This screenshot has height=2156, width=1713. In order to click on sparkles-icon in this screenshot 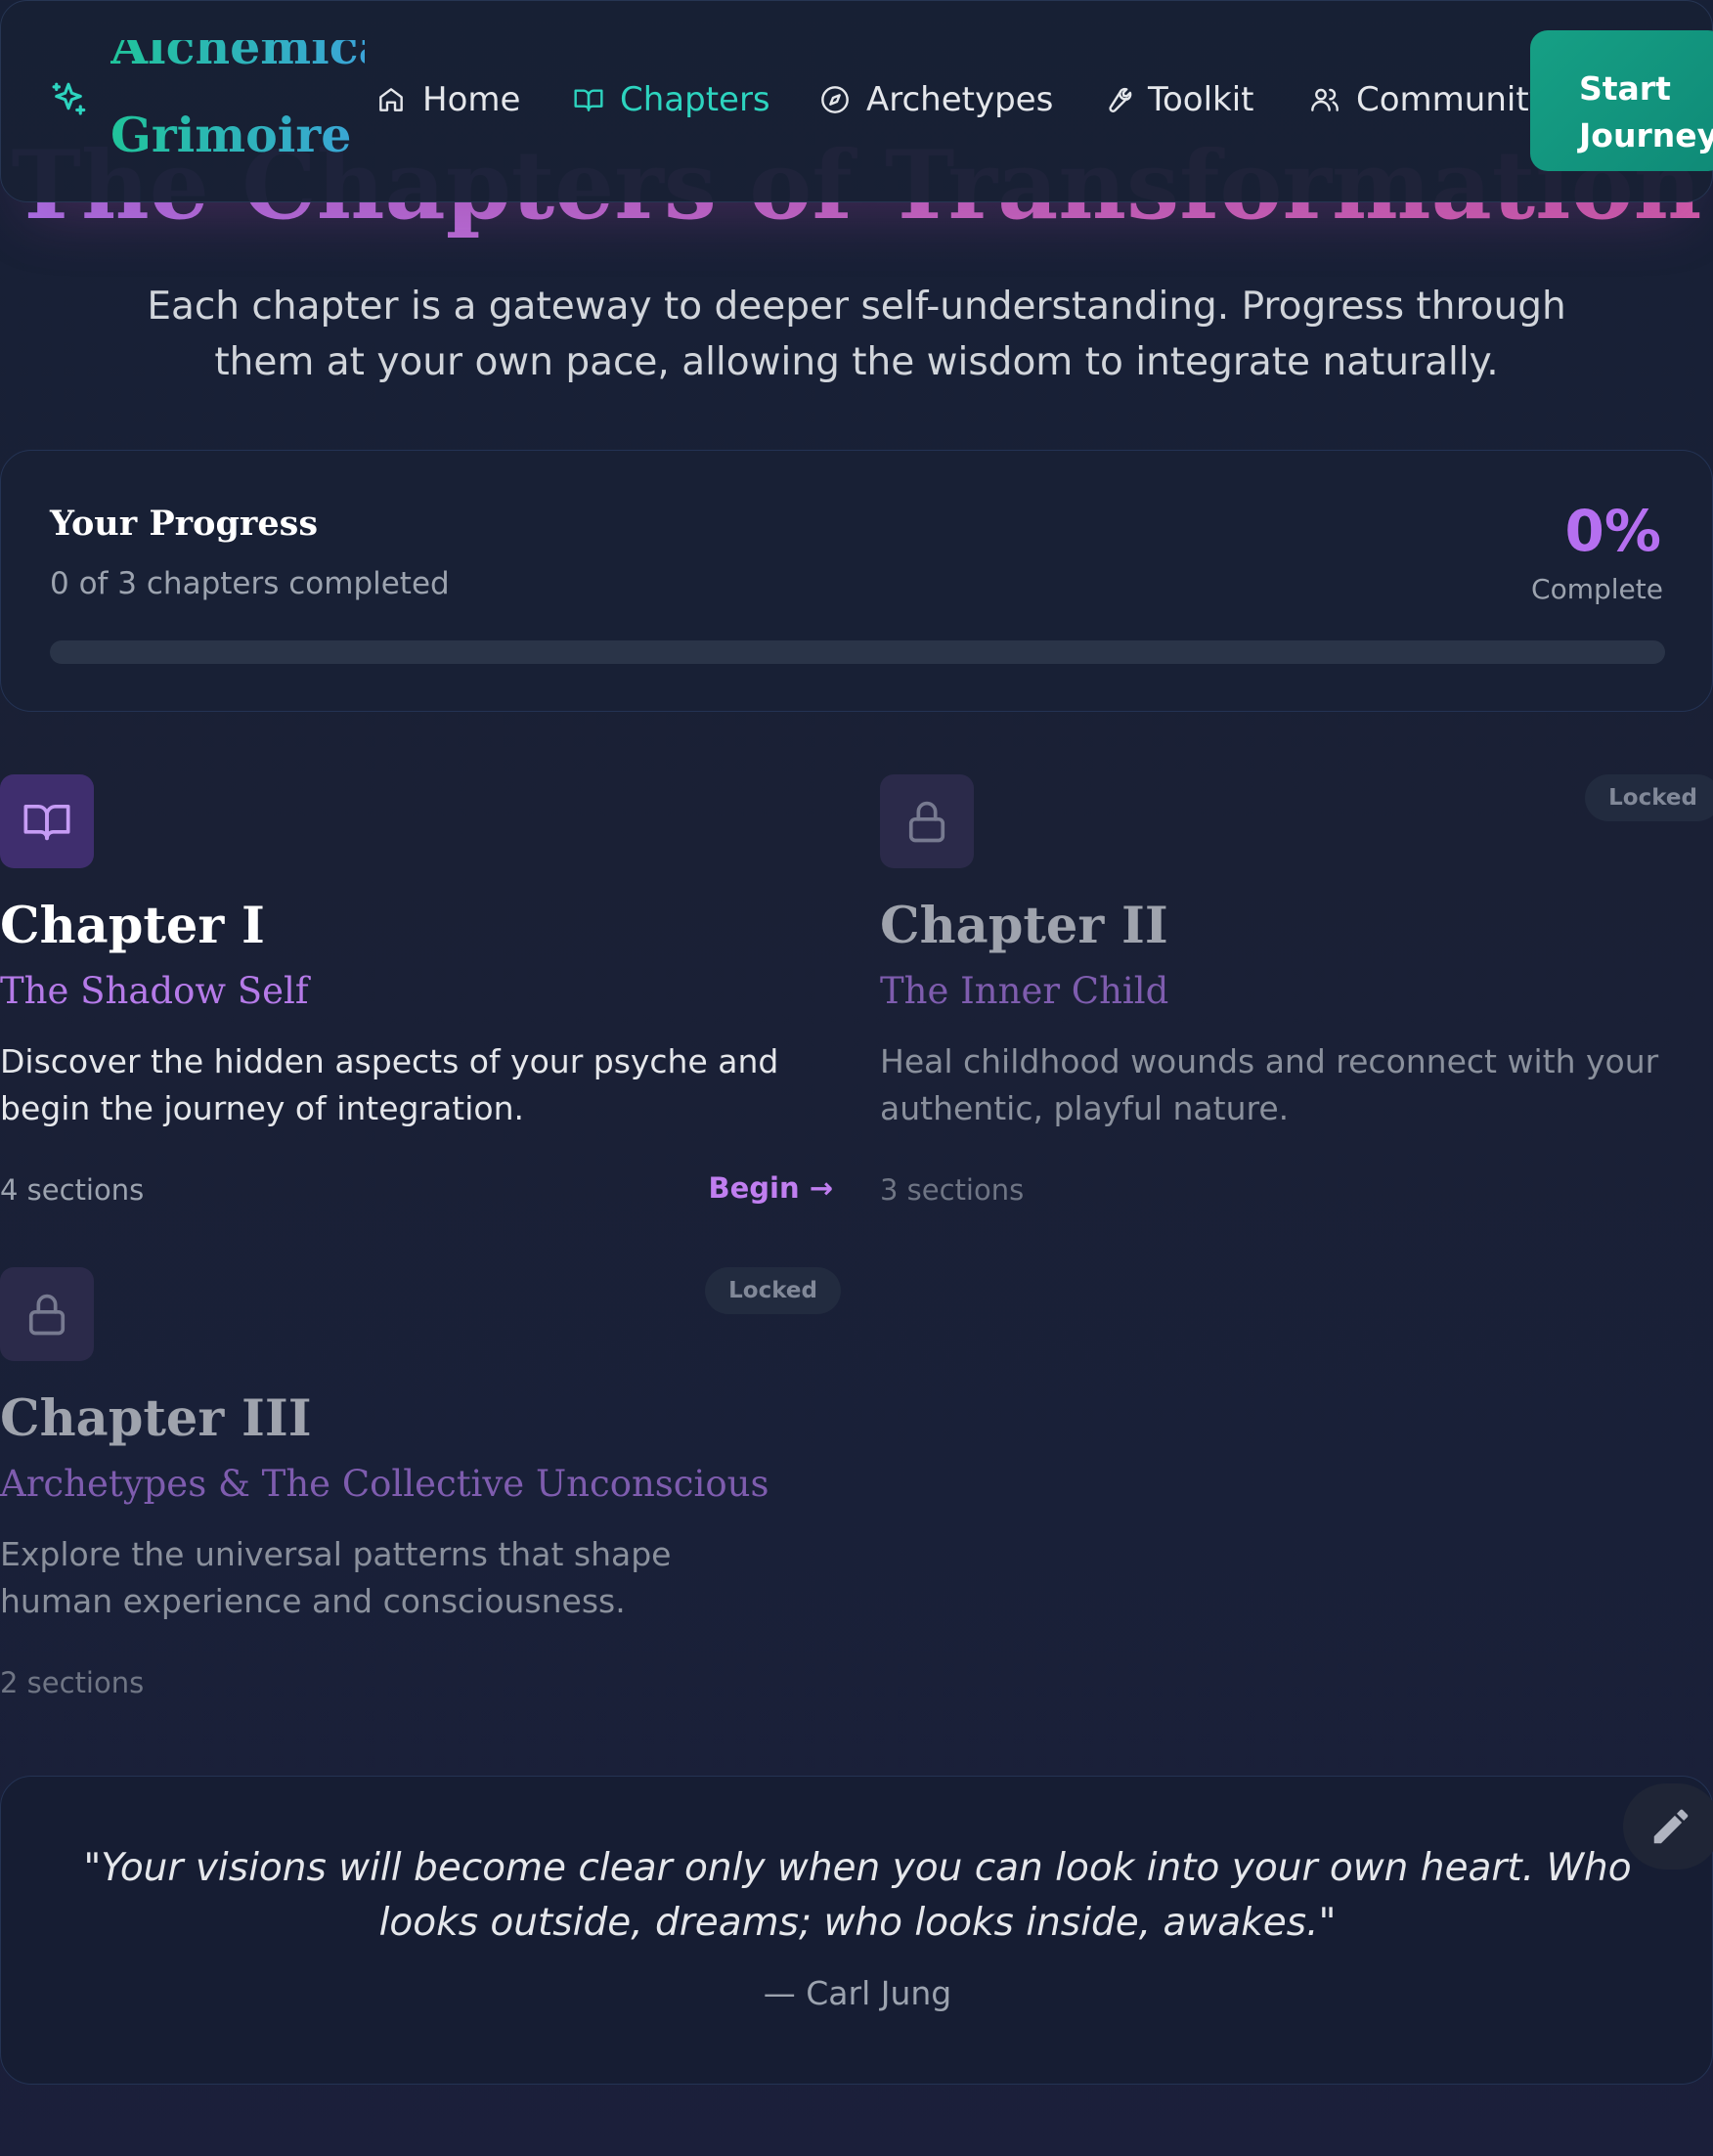, I will do `click(68, 99)`.